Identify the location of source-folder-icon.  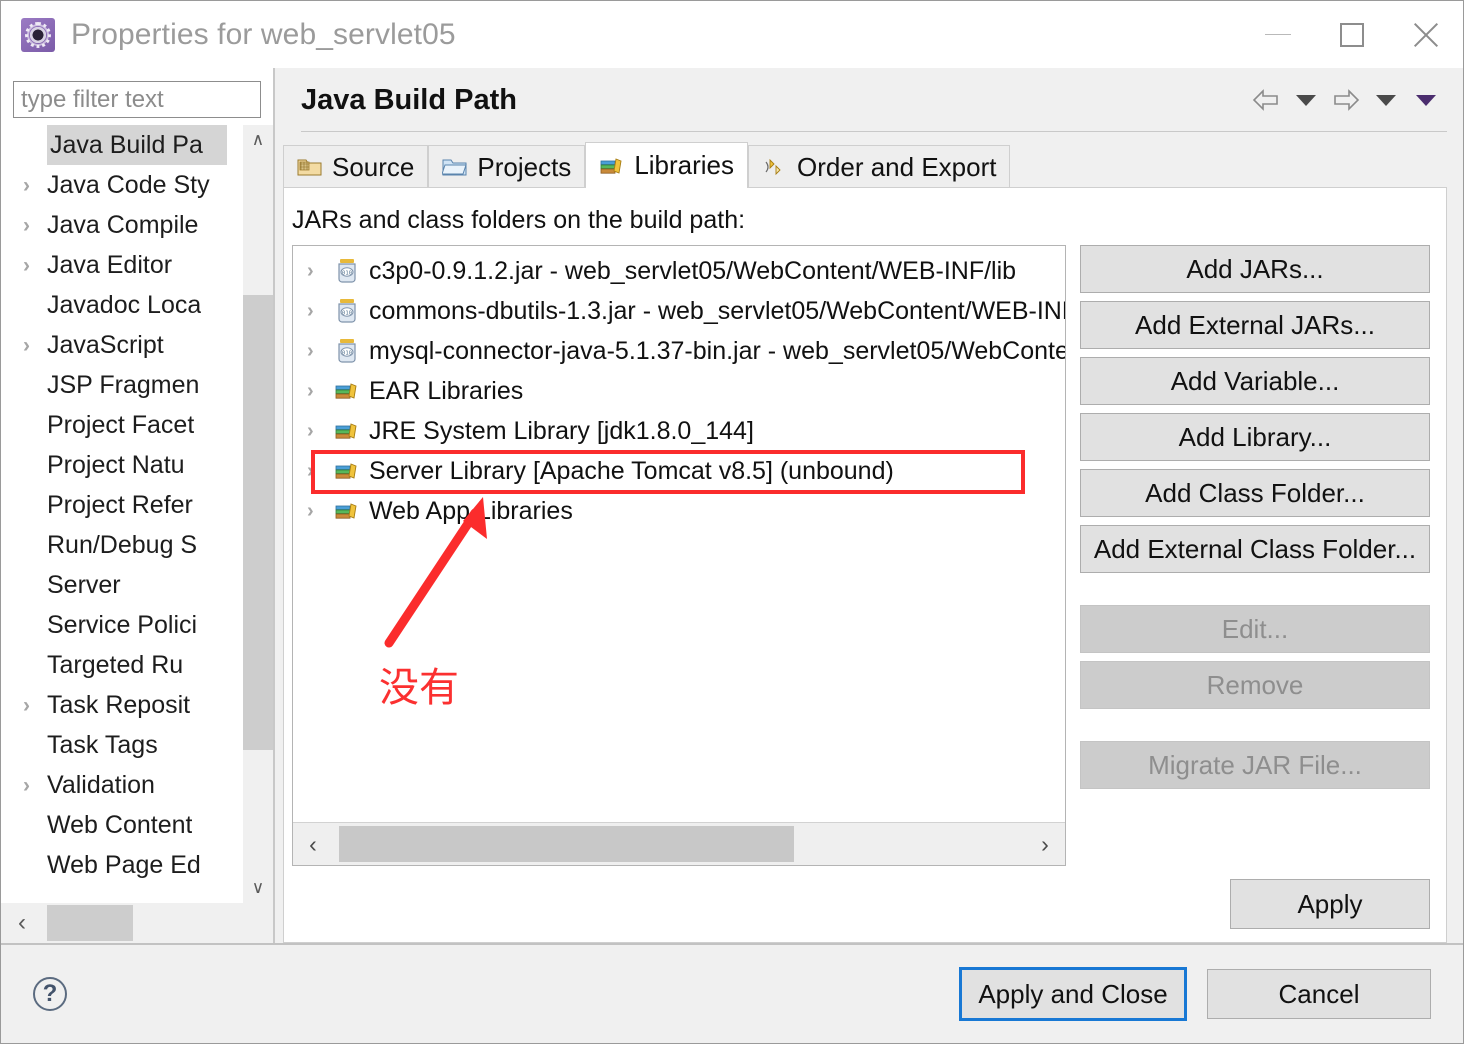
(310, 167).